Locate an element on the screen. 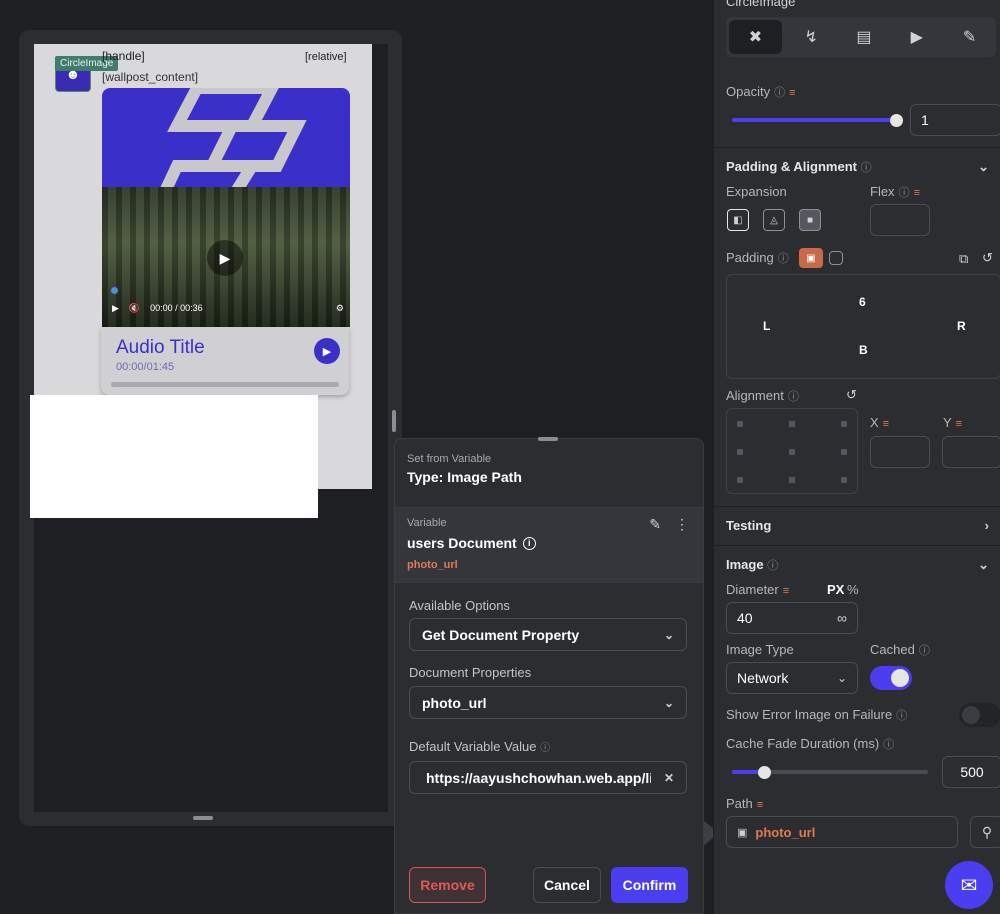 This screenshot has width=1000, height=914. flex-label: Flex ⓘ ≡ is located at coordinates (895, 192).